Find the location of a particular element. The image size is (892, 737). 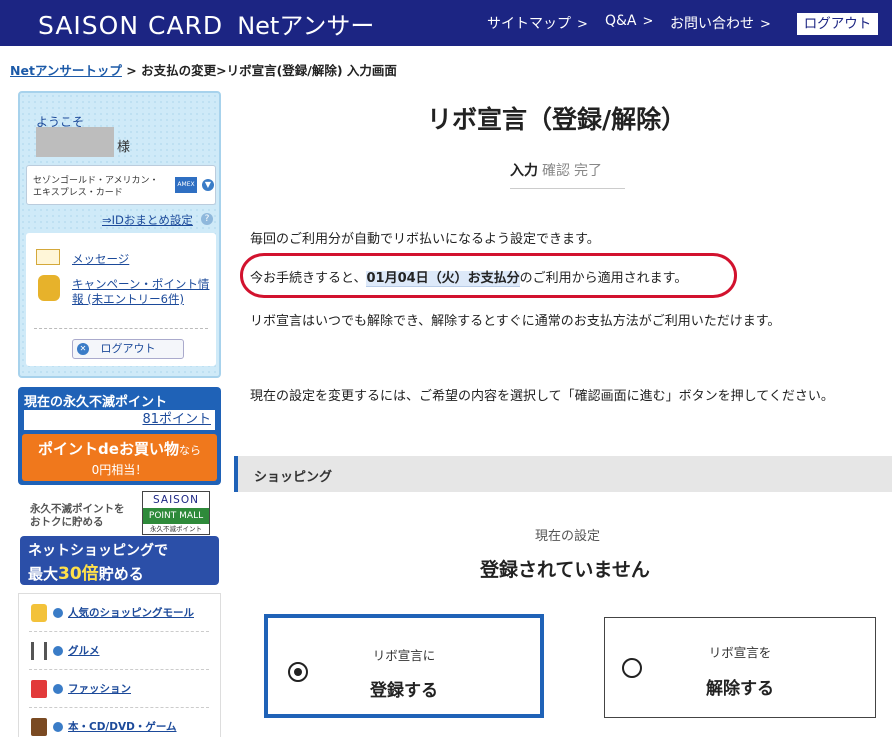

sidebar-logout-label: ログアウト is located at coordinates (128, 348).